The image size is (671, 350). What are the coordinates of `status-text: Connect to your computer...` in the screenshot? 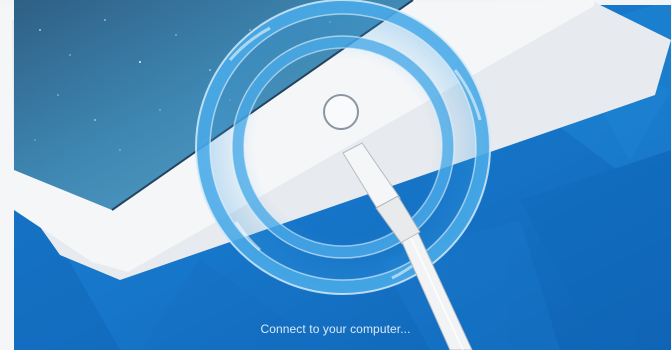 It's located at (335, 329).